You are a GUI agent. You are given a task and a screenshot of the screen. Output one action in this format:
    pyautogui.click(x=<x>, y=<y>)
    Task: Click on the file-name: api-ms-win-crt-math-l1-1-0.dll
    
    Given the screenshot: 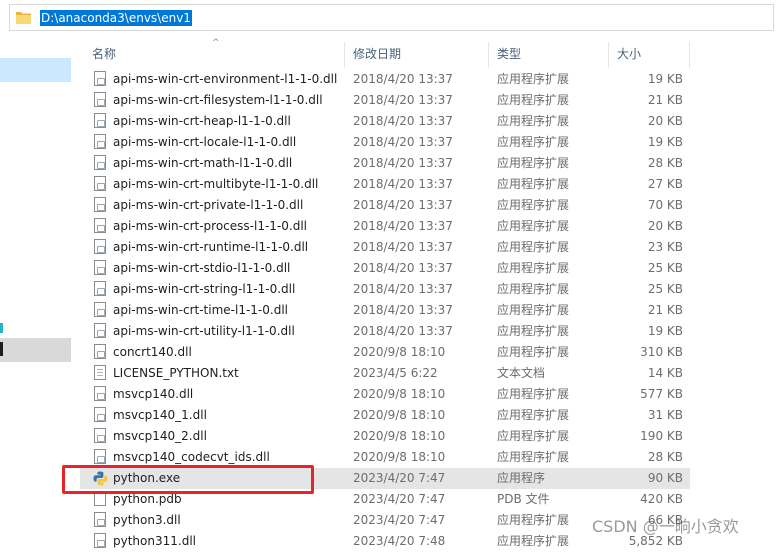 What is the action you would take?
    pyautogui.click(x=203, y=163)
    